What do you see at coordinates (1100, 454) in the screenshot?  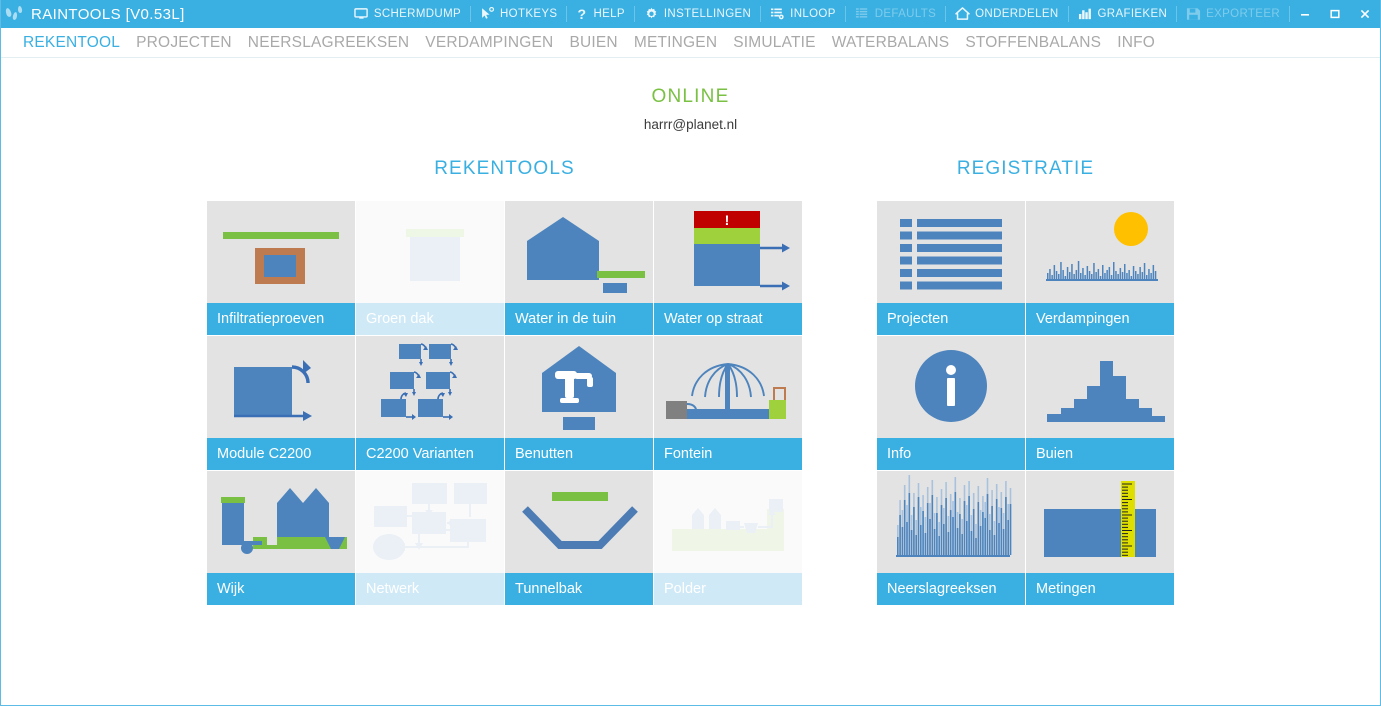 I see `tile-label: Buien` at bounding box center [1100, 454].